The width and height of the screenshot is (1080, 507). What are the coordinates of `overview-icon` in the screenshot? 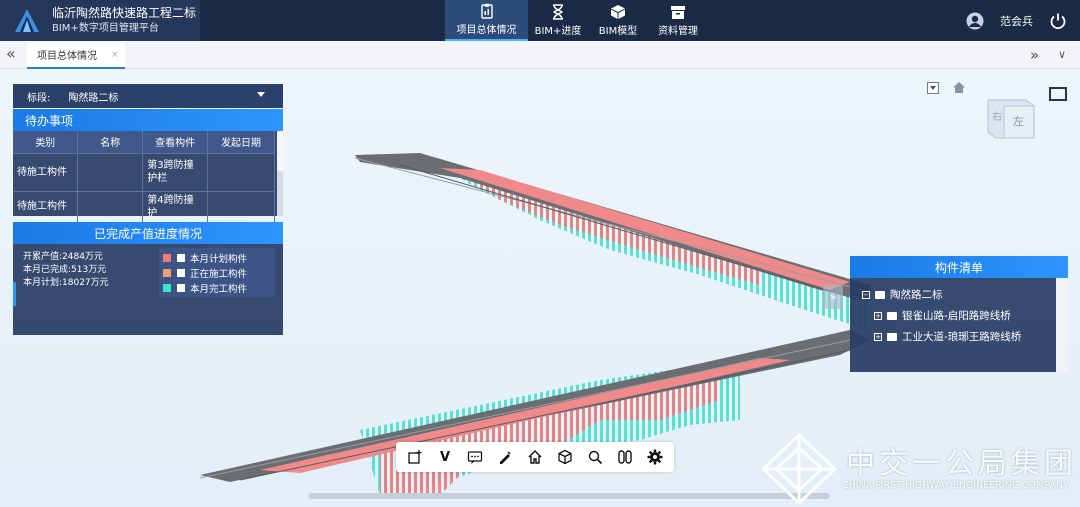 It's located at (486, 11).